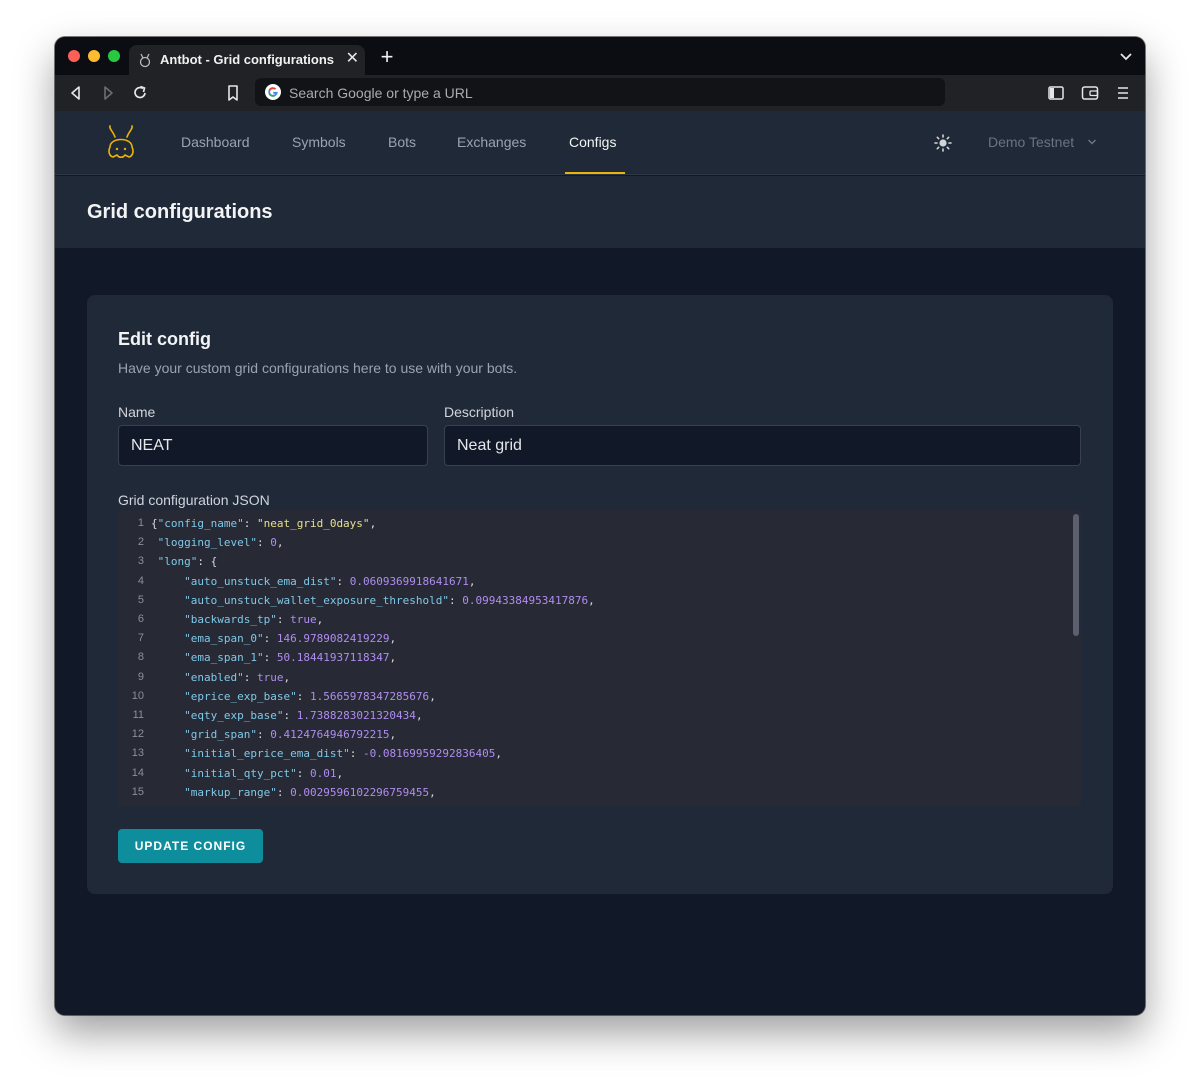 Image resolution: width=1200 pixels, height=1088 pixels. I want to click on active-nav-indicator, so click(595, 173).